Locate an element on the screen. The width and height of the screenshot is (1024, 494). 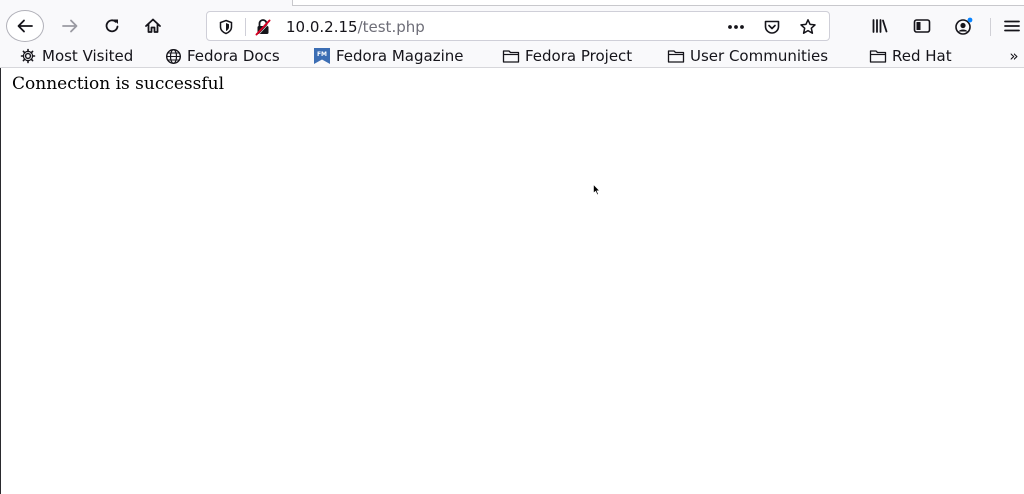
home-button is located at coordinates (153, 26).